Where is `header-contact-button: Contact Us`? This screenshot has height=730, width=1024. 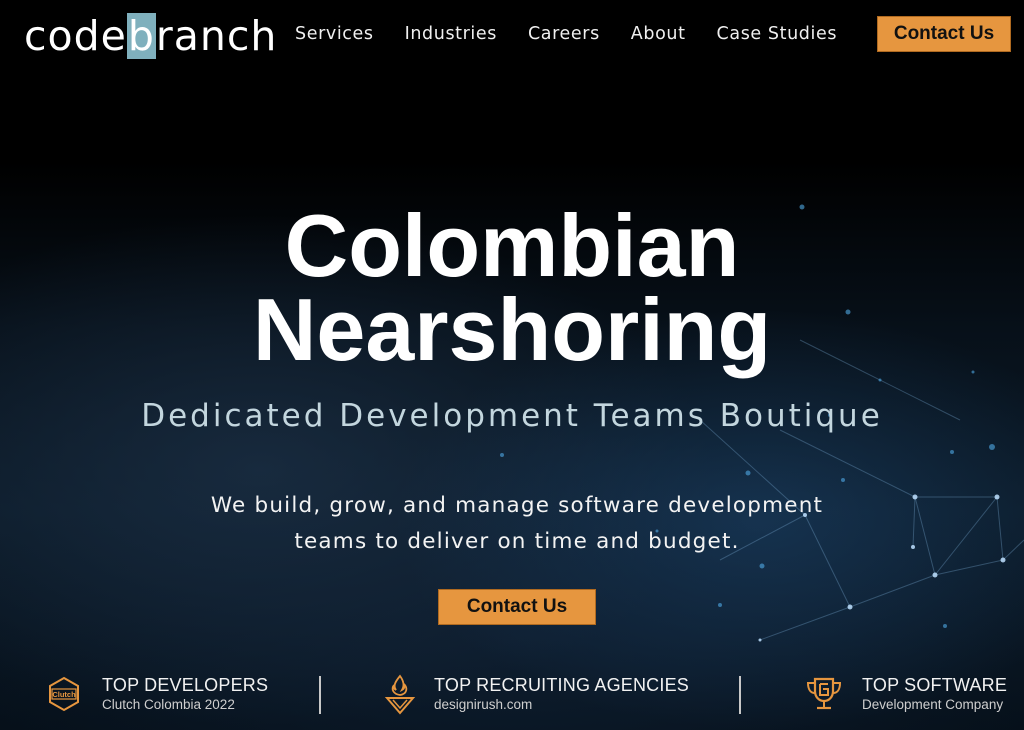
header-contact-button: Contact Us is located at coordinates (944, 34).